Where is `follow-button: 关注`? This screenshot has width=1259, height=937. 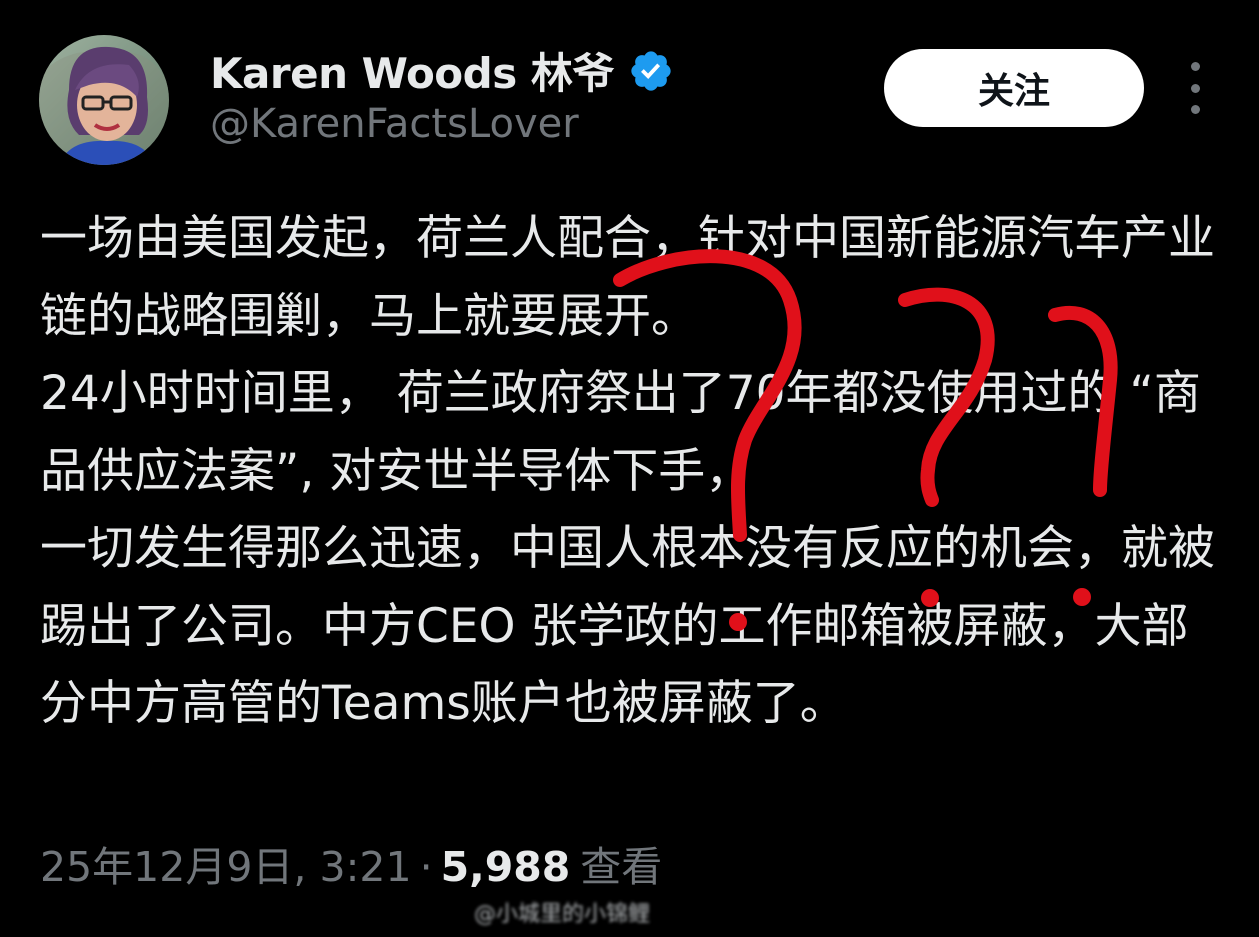
follow-button: 关注 is located at coordinates (1014, 88).